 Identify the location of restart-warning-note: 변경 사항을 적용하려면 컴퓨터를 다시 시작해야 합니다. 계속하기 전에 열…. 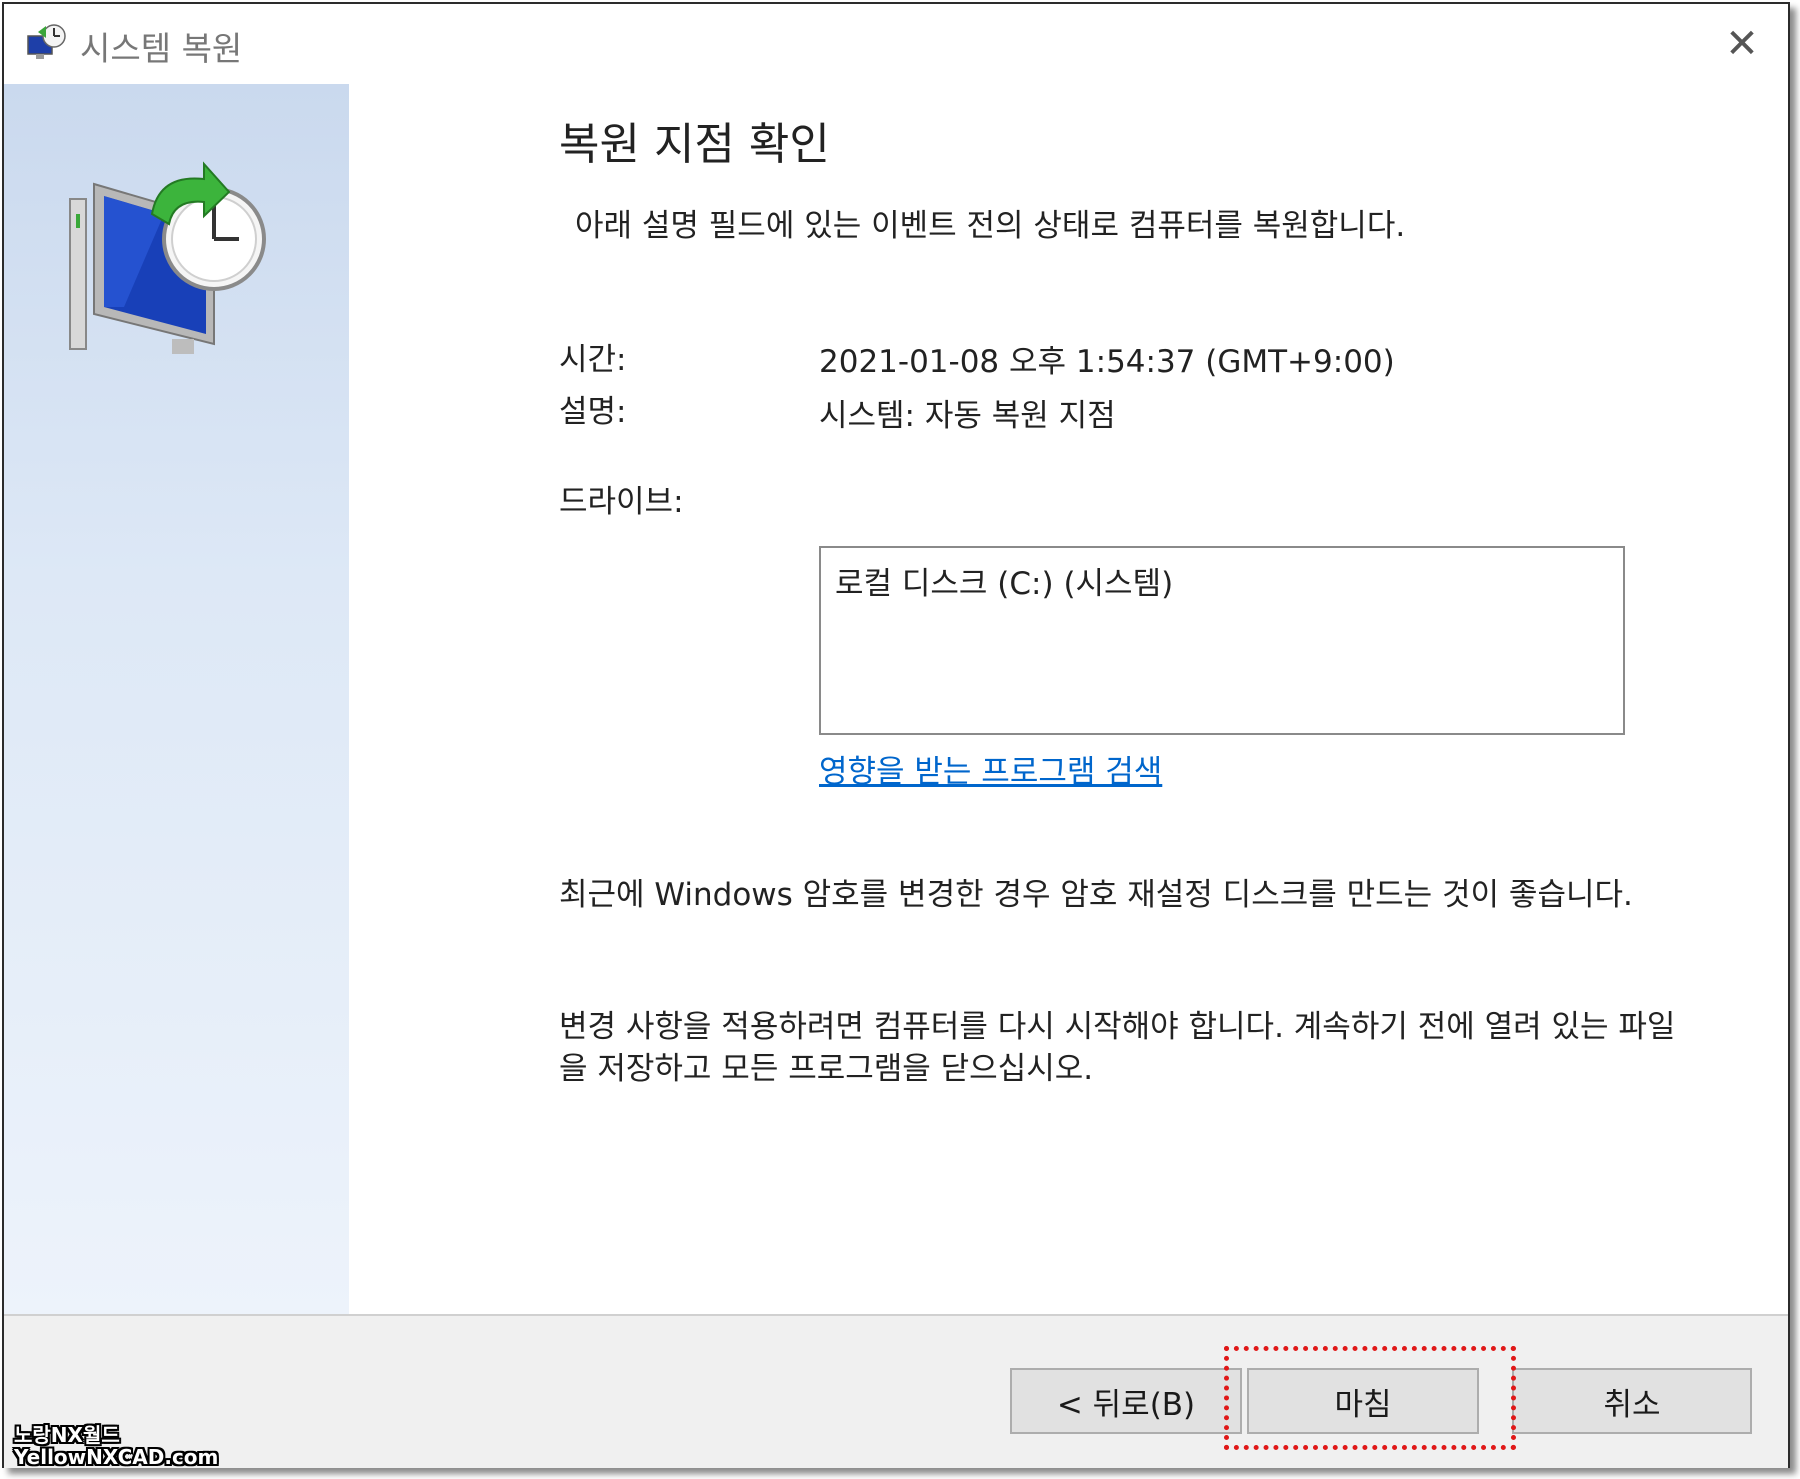
(1117, 1048).